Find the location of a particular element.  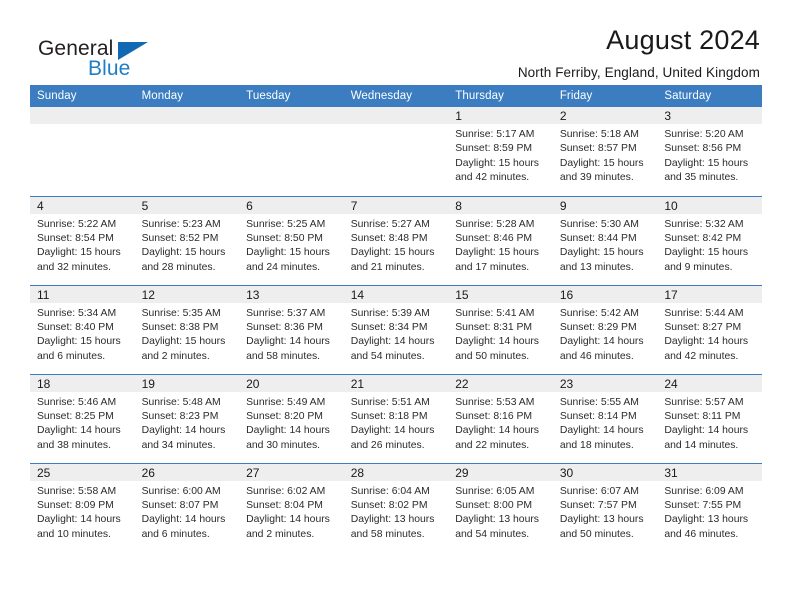

weekday-header-friday: Friday is located at coordinates (605, 96).